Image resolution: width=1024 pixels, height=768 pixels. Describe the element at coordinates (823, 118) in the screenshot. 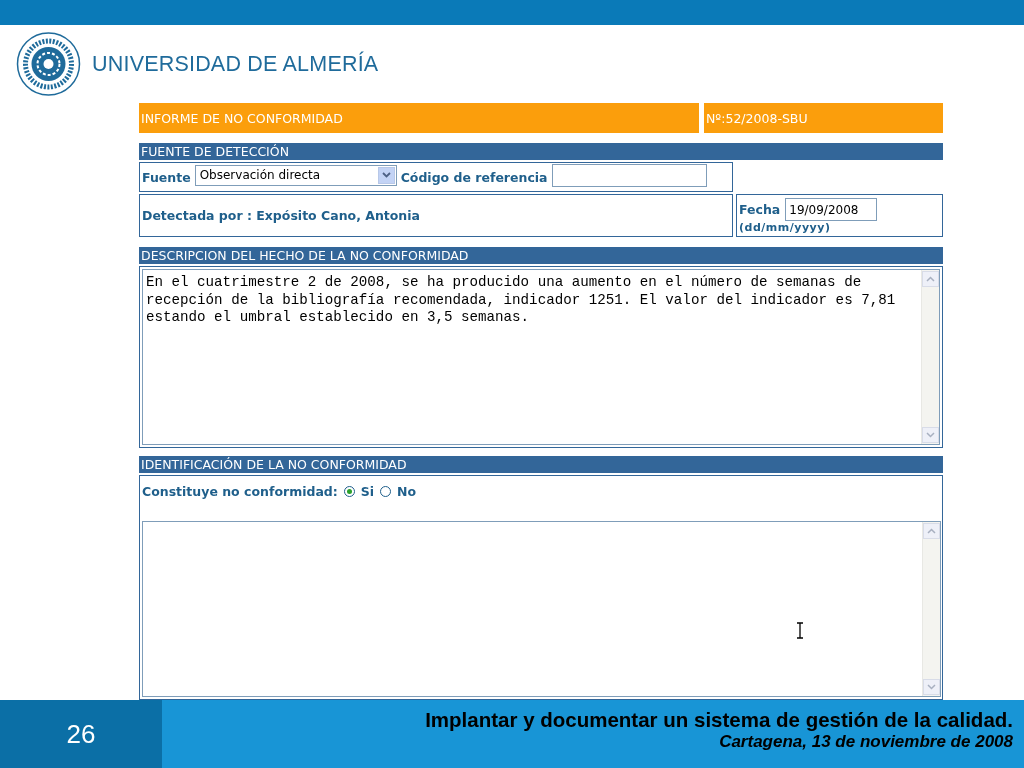

I see `report-number: Nº:52/2008-SBU` at that location.